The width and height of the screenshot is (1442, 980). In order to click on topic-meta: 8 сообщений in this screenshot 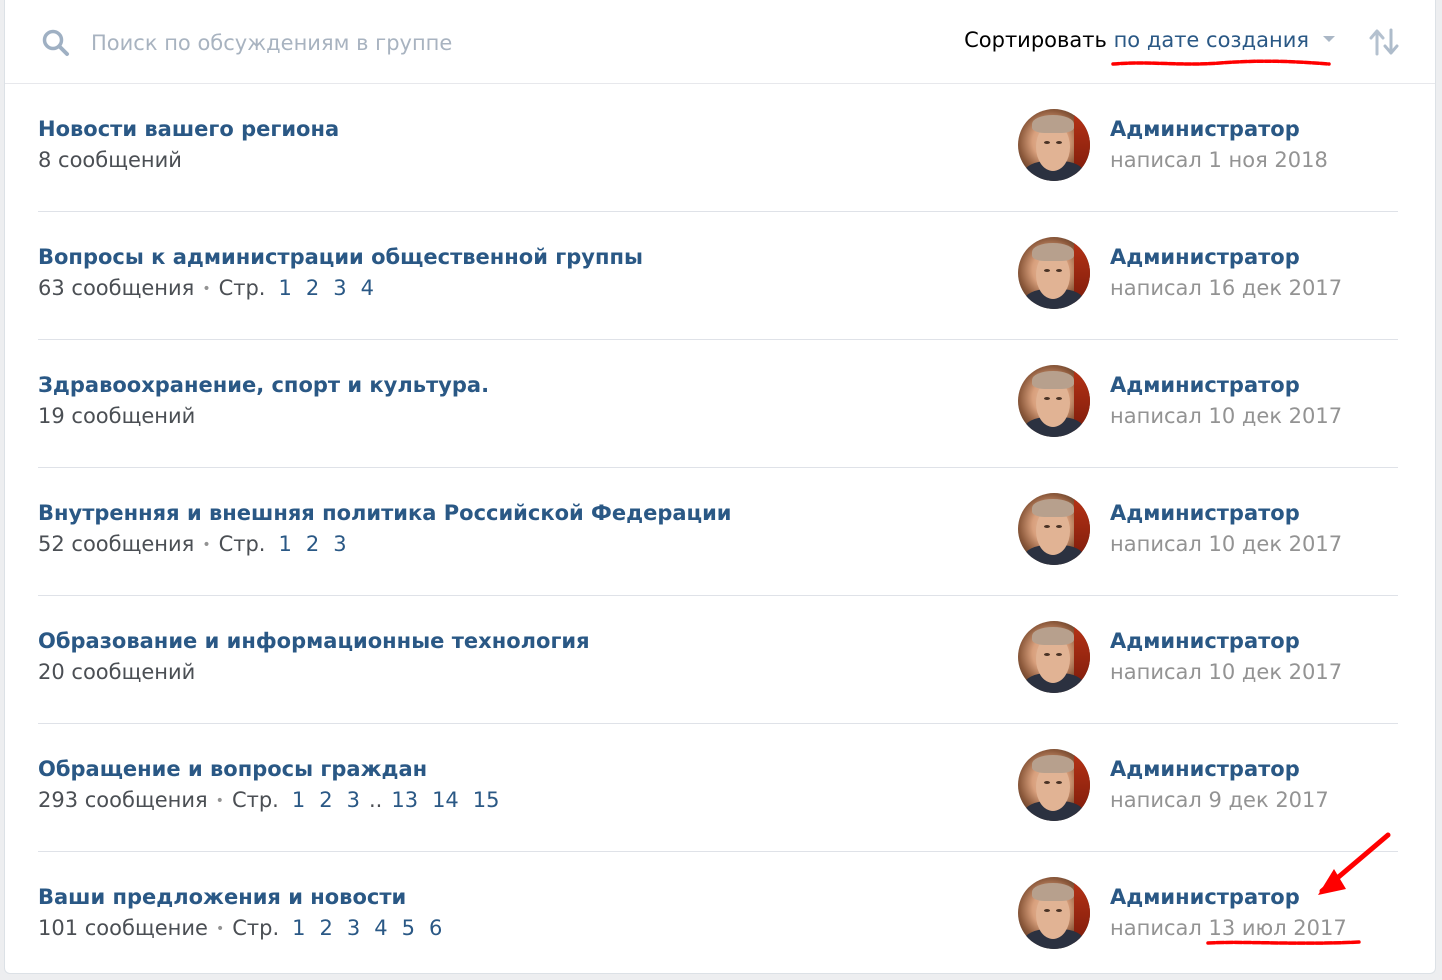, I will do `click(110, 160)`.